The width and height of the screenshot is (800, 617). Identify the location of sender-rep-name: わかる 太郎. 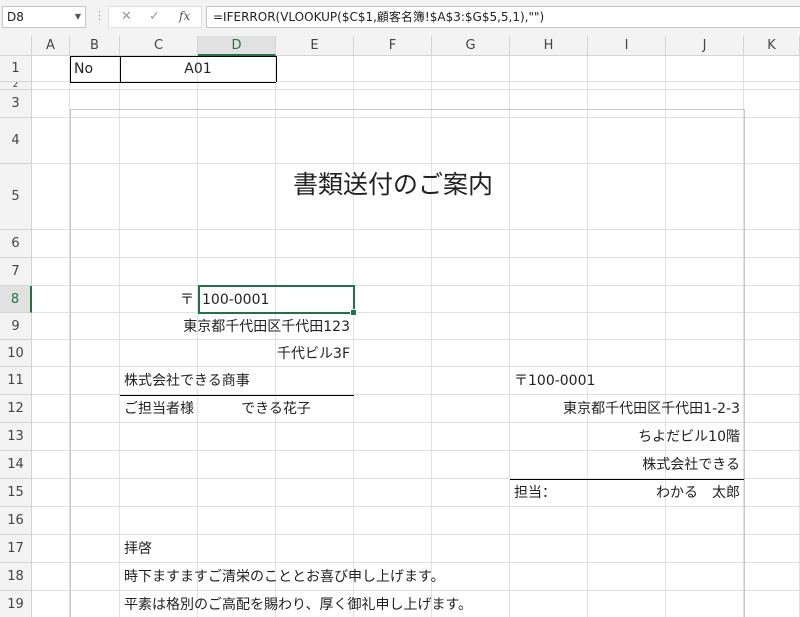
(666, 493).